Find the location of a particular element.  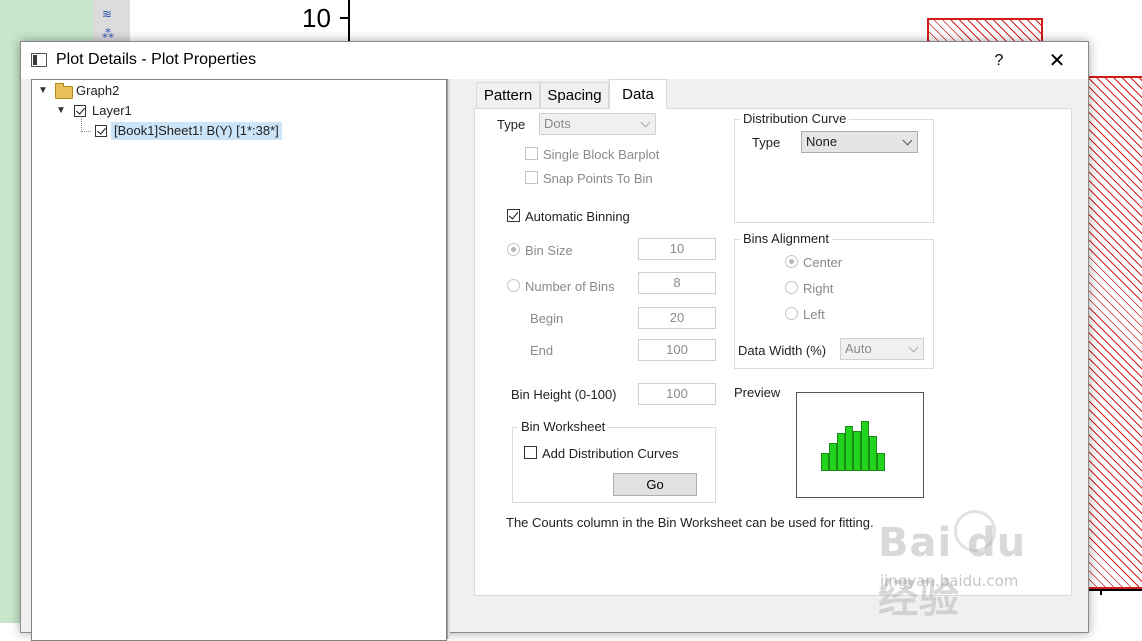

align-right-radio is located at coordinates (791, 287).